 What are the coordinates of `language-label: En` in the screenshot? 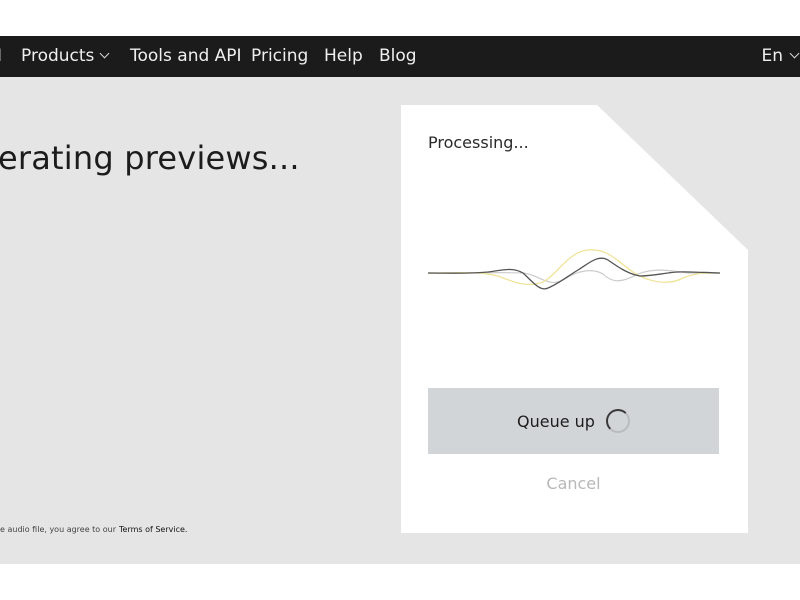 It's located at (772, 56).